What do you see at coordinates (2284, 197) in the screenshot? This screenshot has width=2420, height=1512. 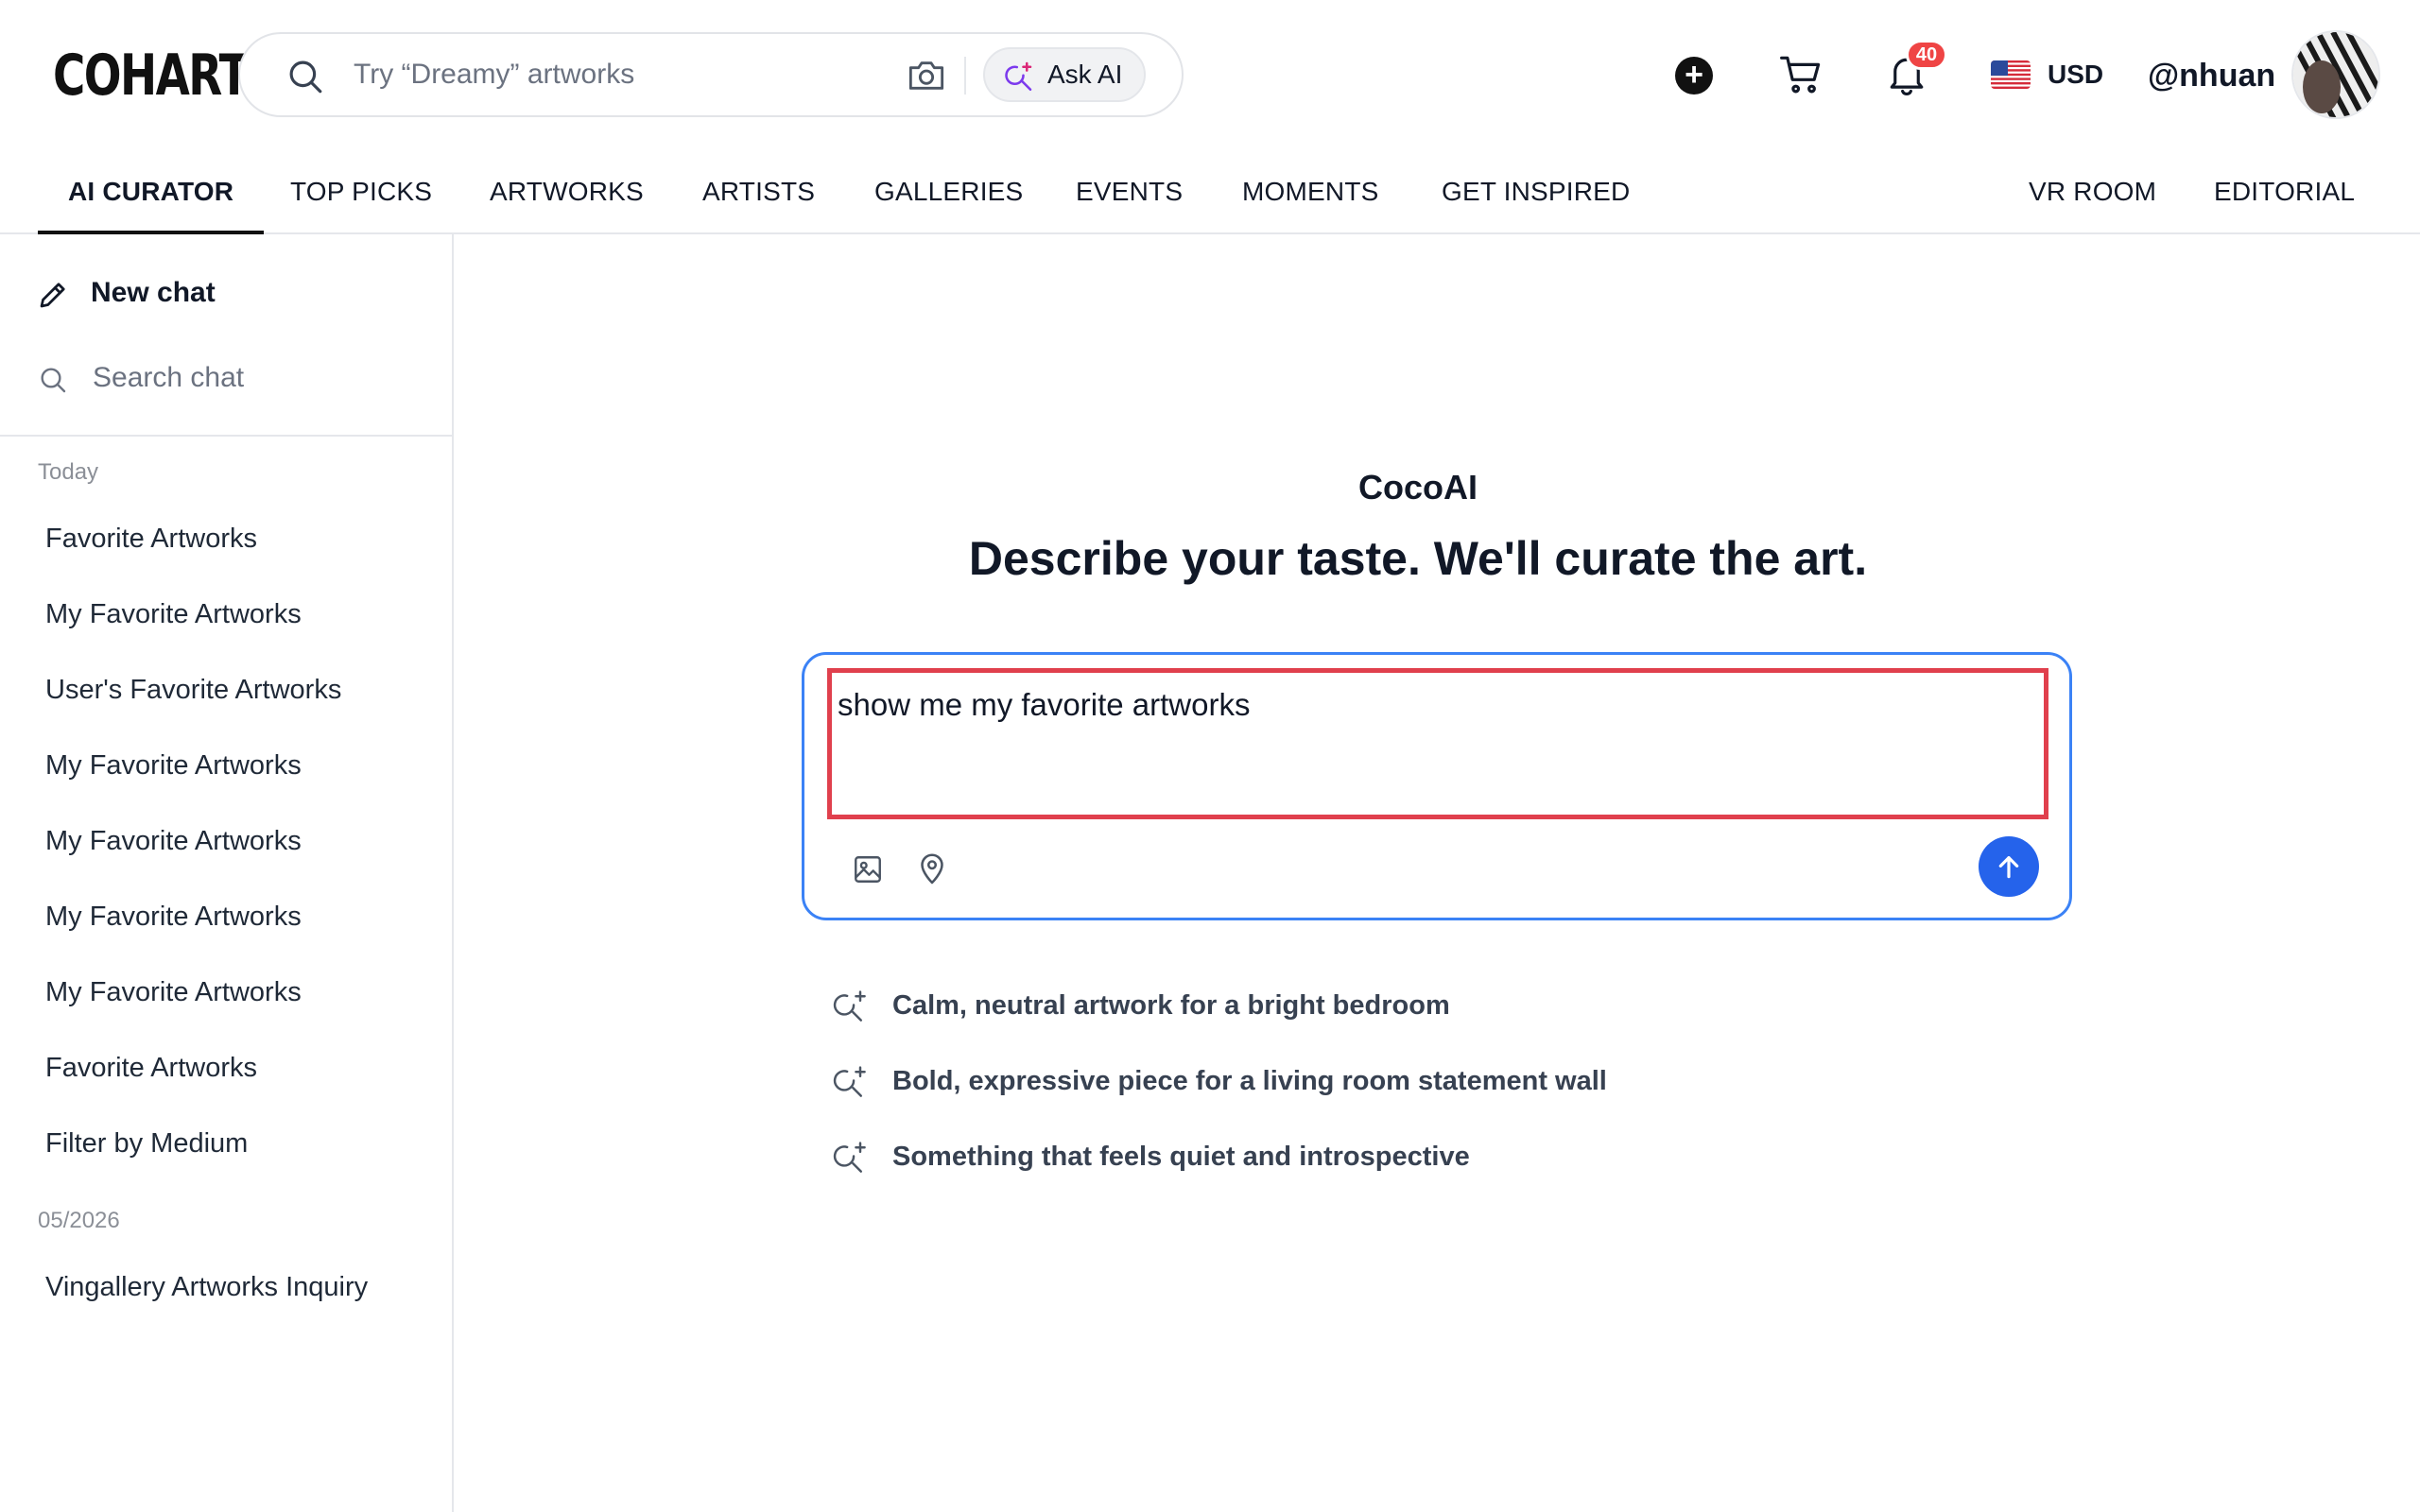 I see `nav-editorial: EDITORIAL` at bounding box center [2284, 197].